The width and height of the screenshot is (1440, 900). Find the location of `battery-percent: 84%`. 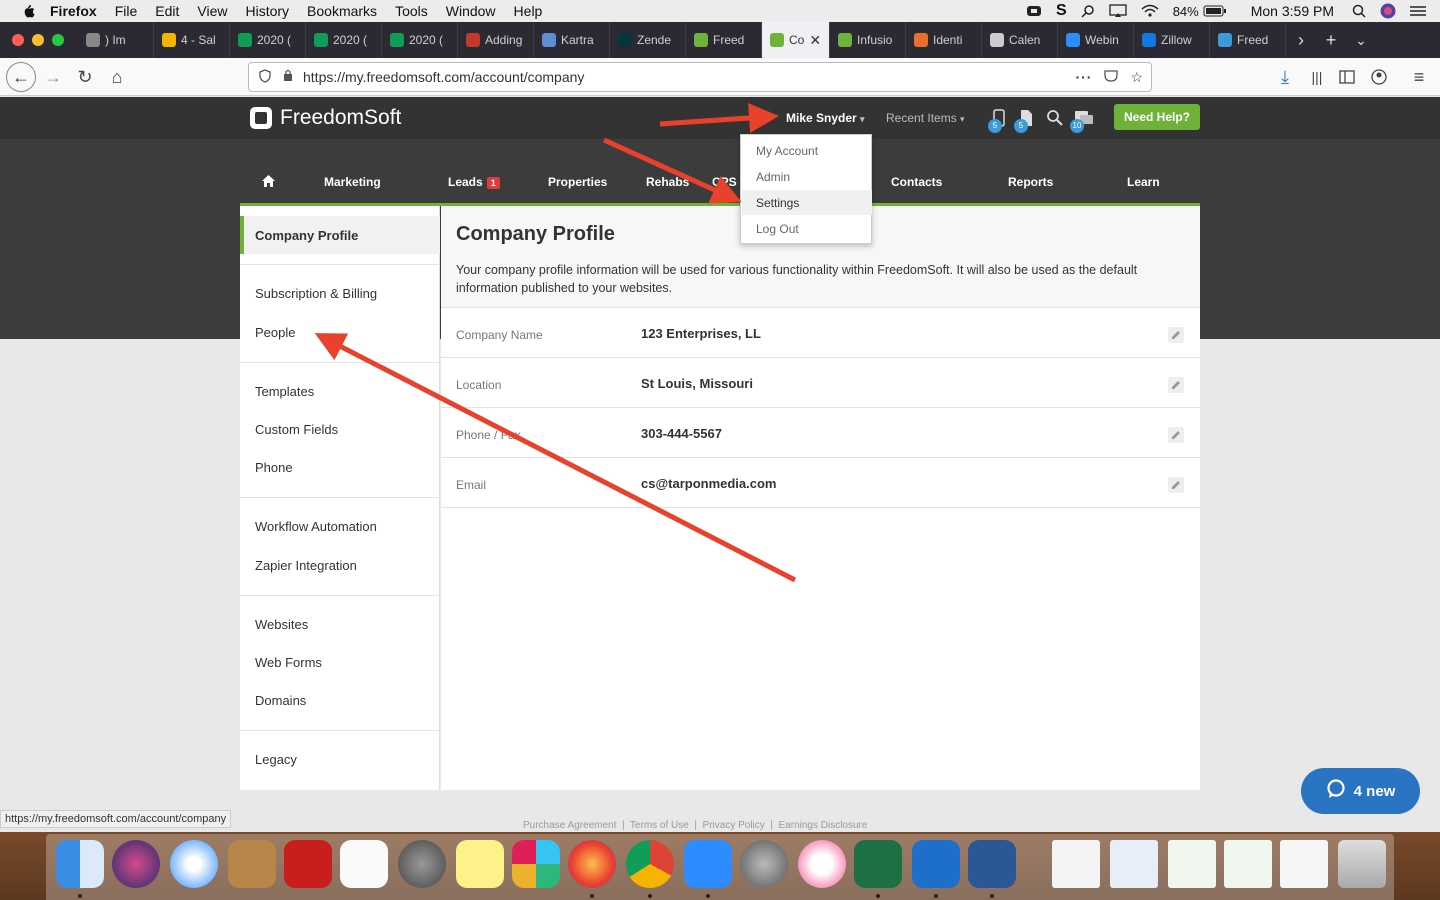

battery-percent: 84% is located at coordinates (1186, 11).